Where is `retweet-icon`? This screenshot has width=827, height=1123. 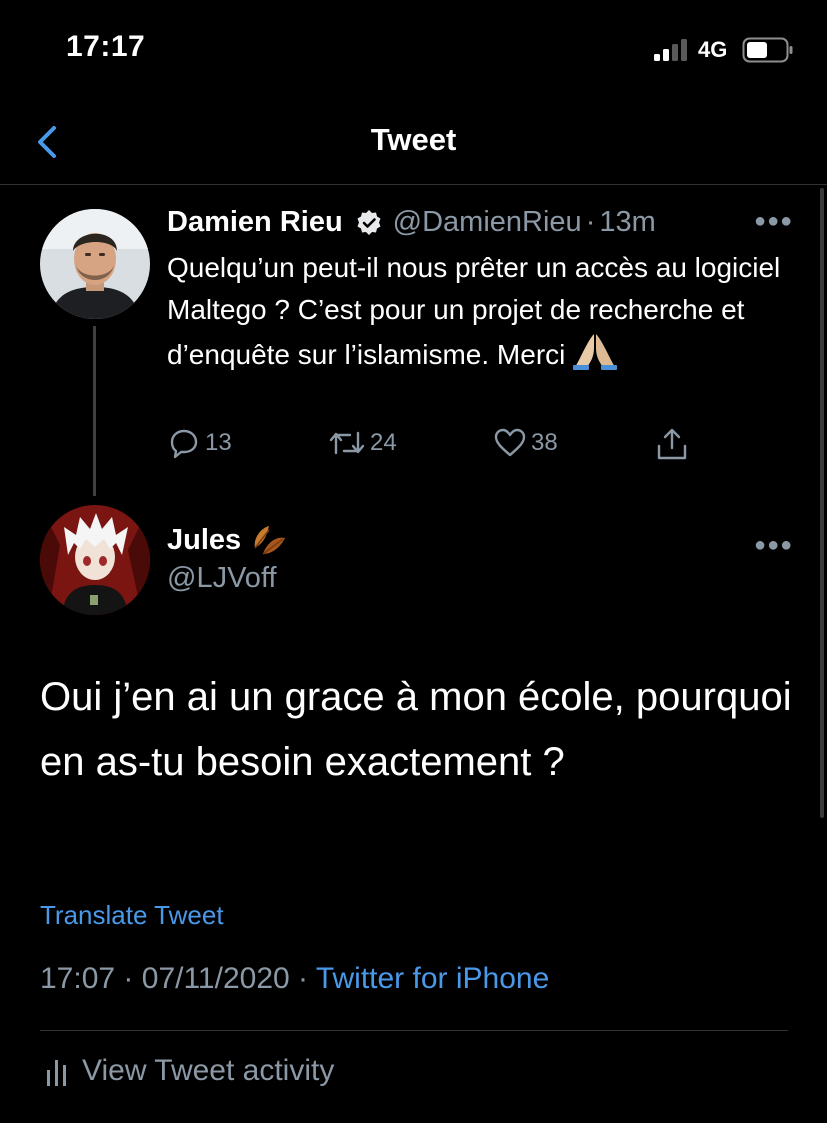
retweet-icon is located at coordinates (347, 443).